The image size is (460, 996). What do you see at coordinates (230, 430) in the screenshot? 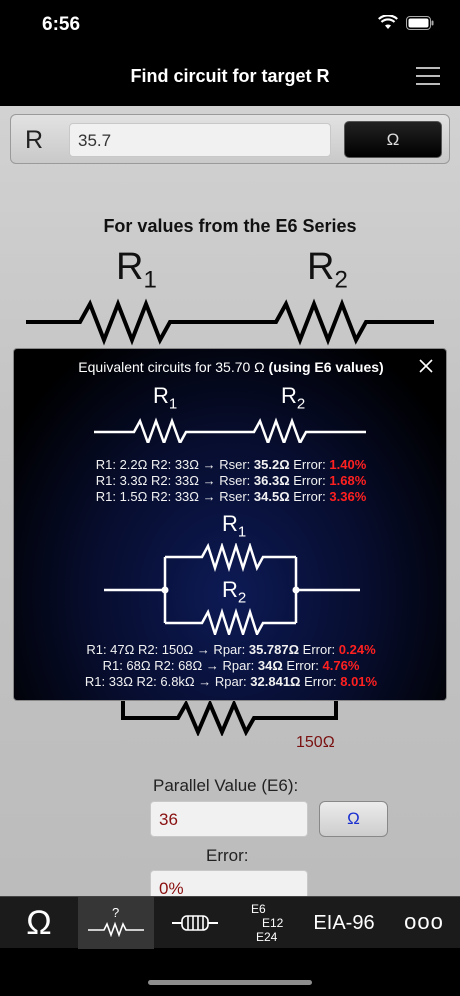
I see `popup-series-diagram` at bounding box center [230, 430].